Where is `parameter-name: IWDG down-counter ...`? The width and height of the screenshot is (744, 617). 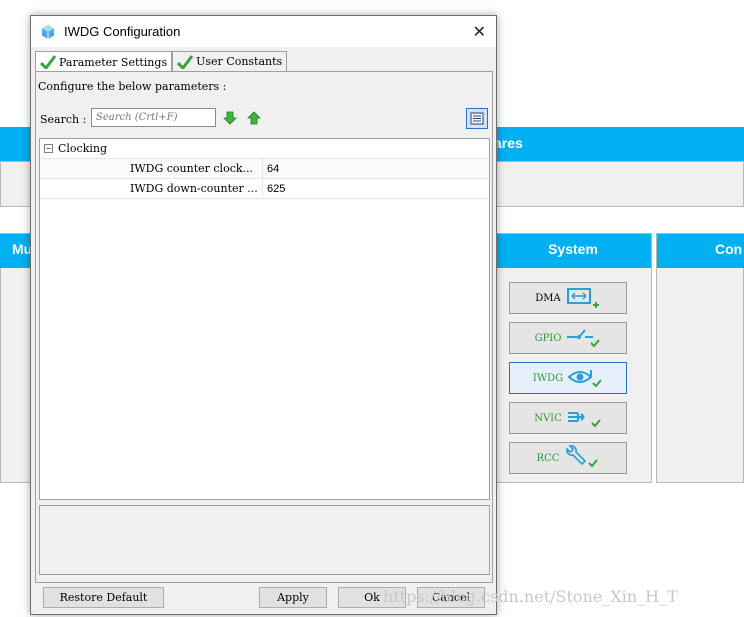
parameter-name: IWDG down-counter ... is located at coordinates (194, 188).